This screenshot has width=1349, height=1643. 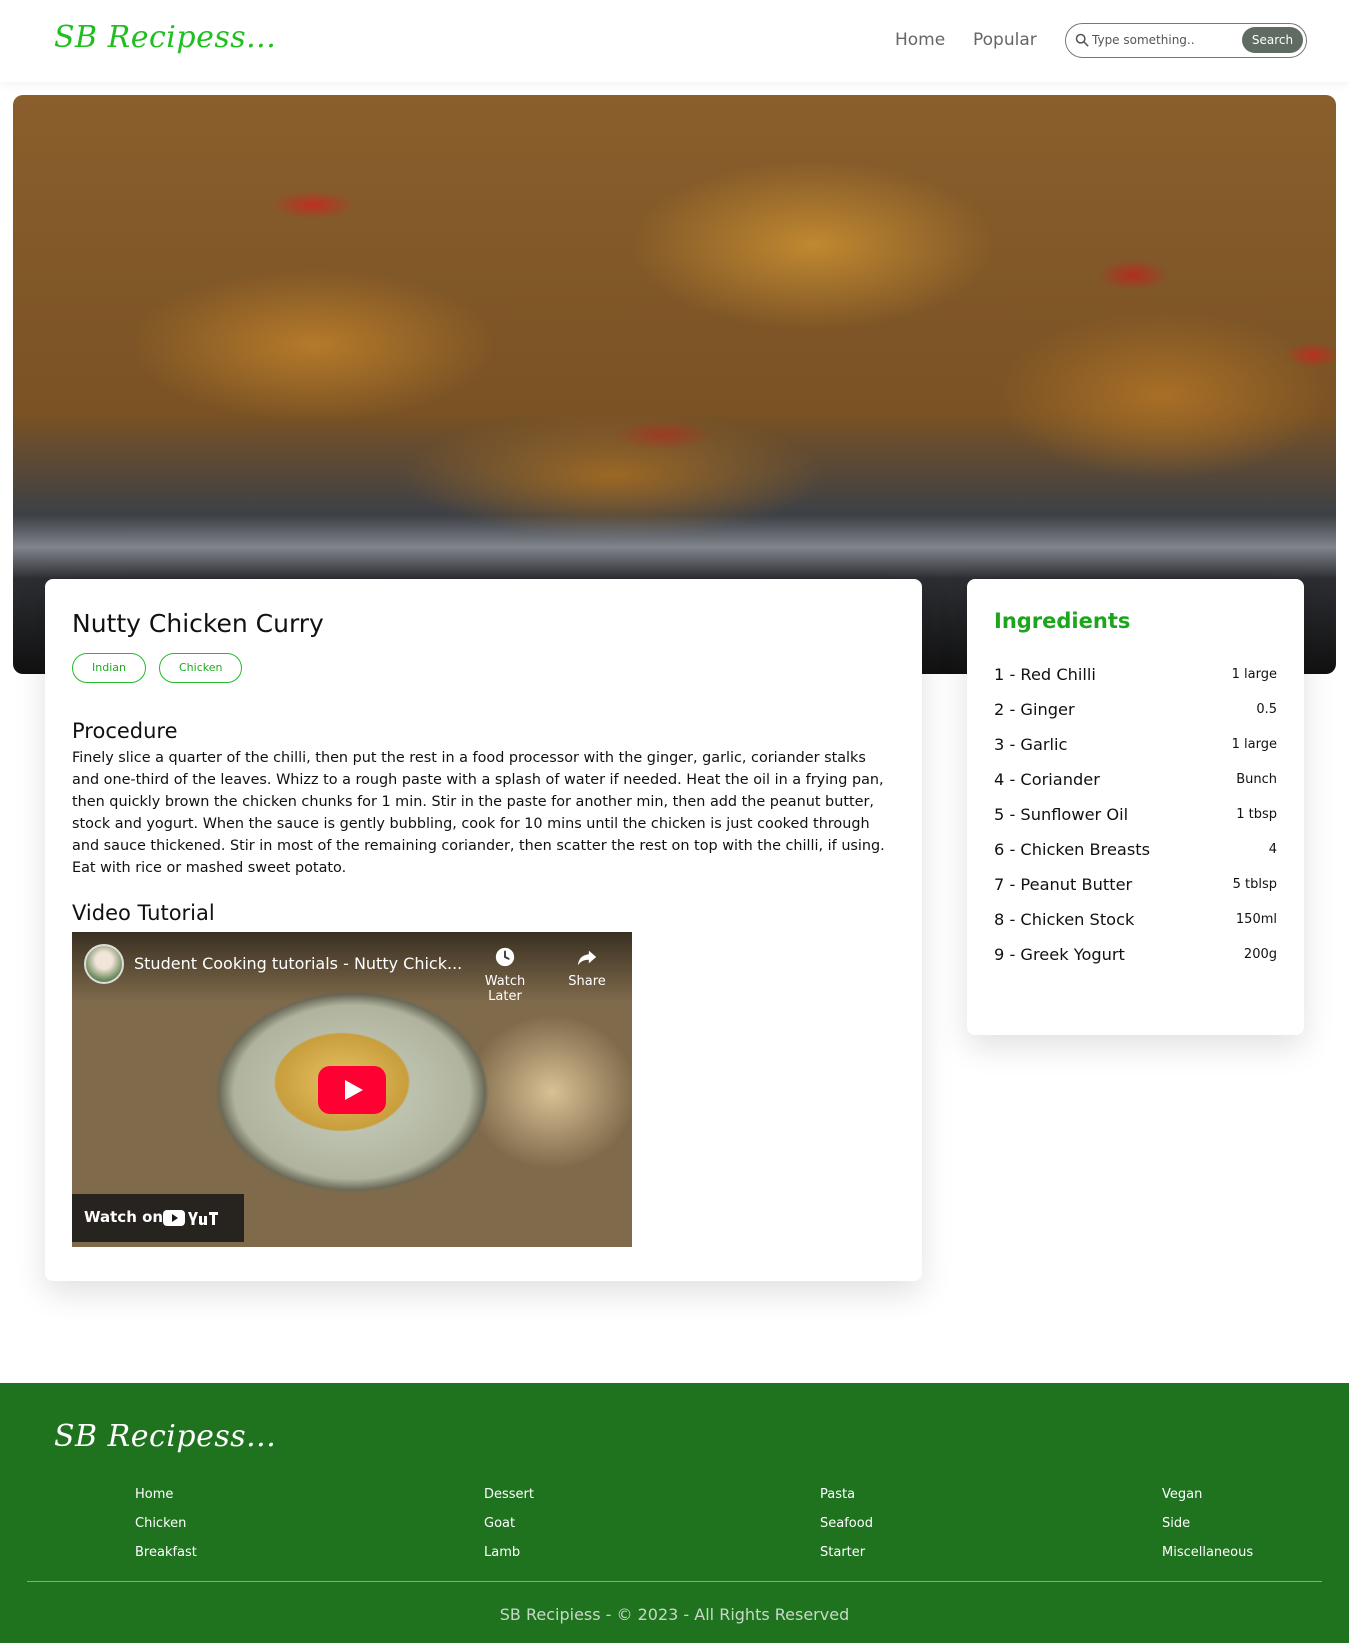 What do you see at coordinates (587, 981) in the screenshot?
I see `share-label: Share` at bounding box center [587, 981].